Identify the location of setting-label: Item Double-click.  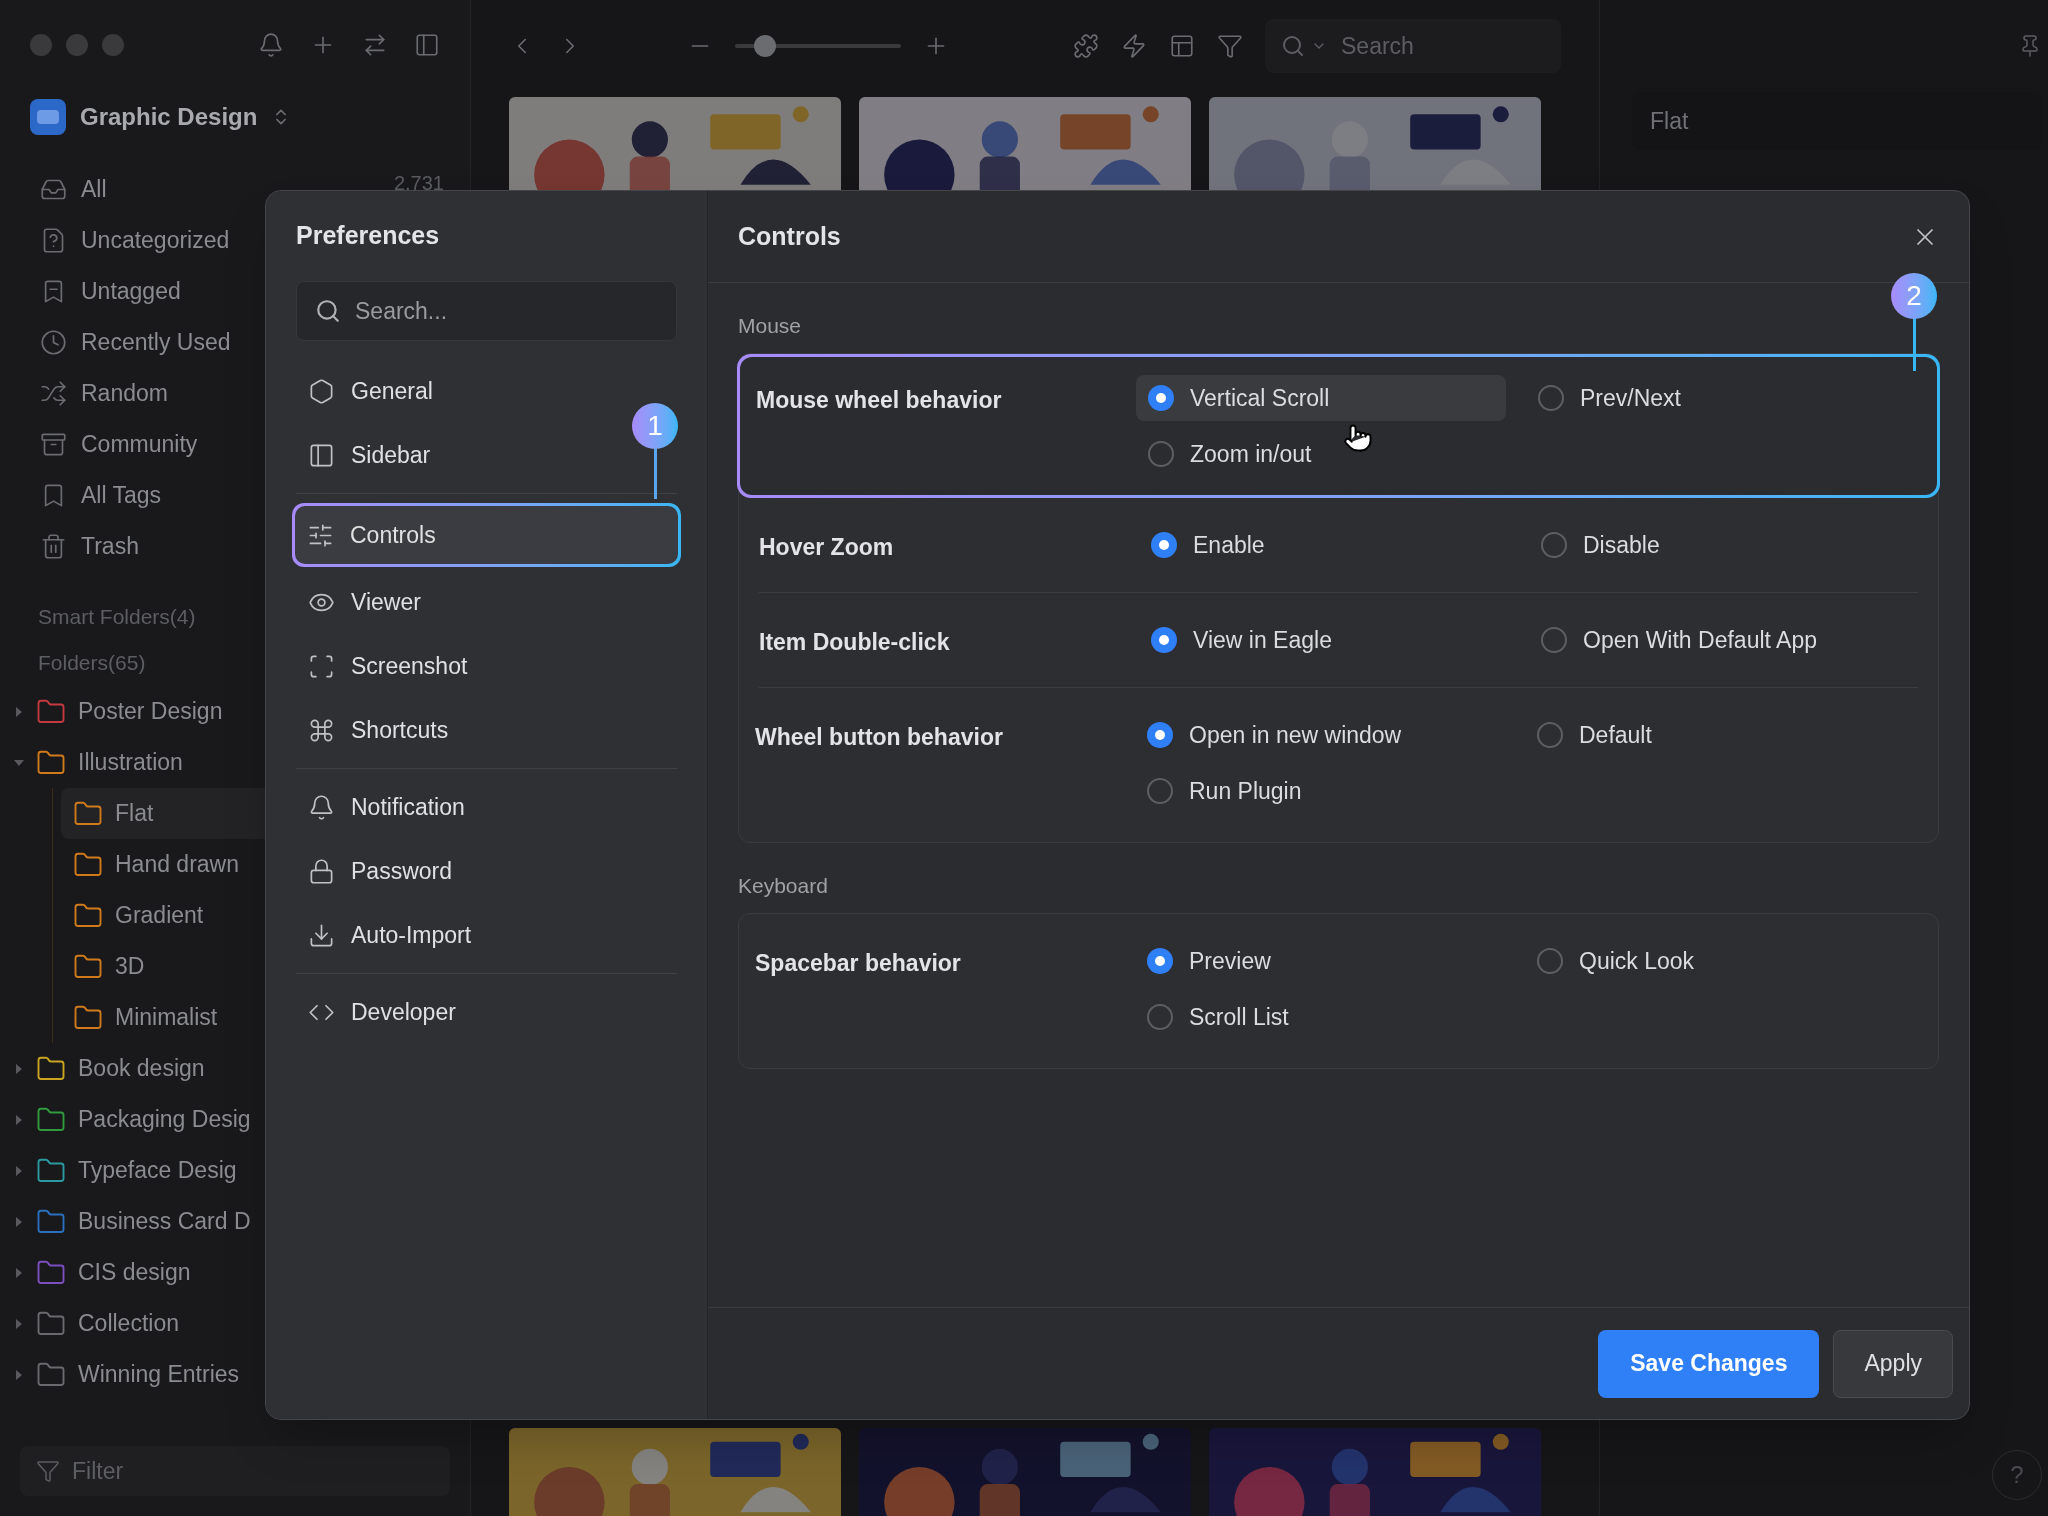
(855, 642).